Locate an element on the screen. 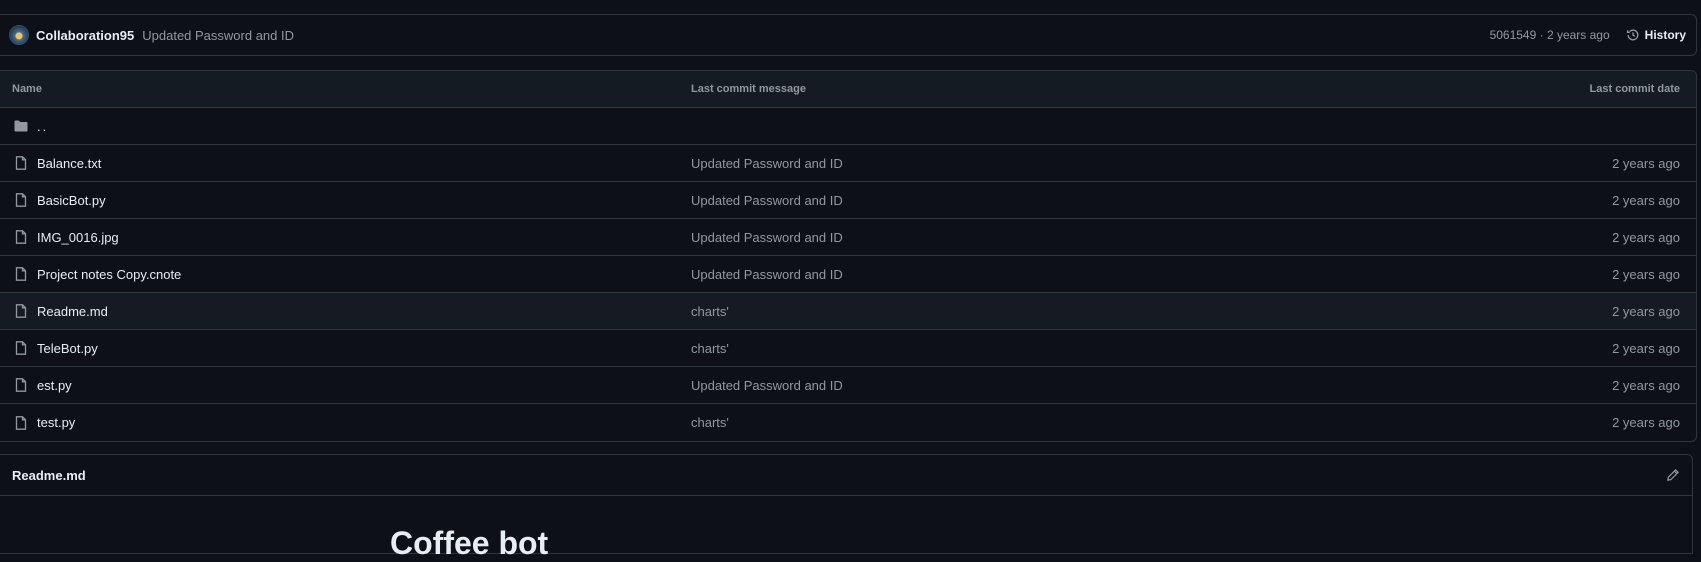 The width and height of the screenshot is (1701, 562). table-row: Readme.md charts' 2 years ago is located at coordinates (848, 311).